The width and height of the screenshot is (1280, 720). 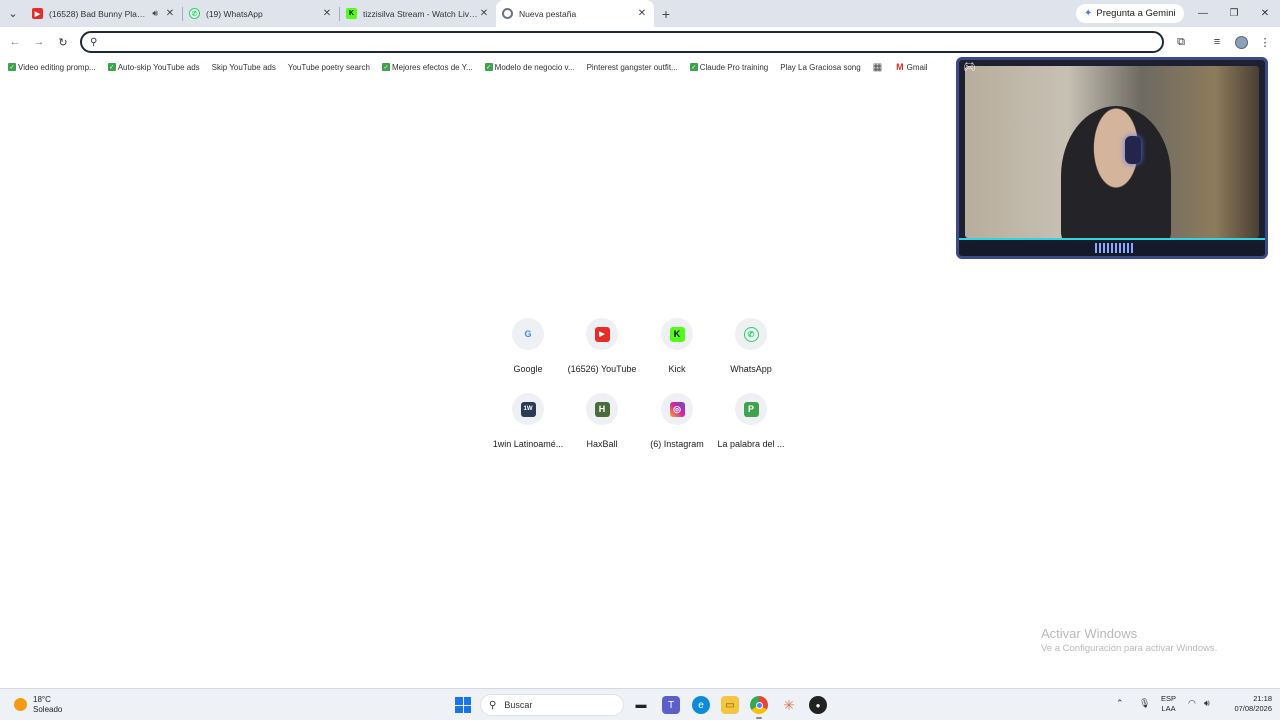 What do you see at coordinates (751, 369) in the screenshot?
I see `shortcut-label: WhatsApp` at bounding box center [751, 369].